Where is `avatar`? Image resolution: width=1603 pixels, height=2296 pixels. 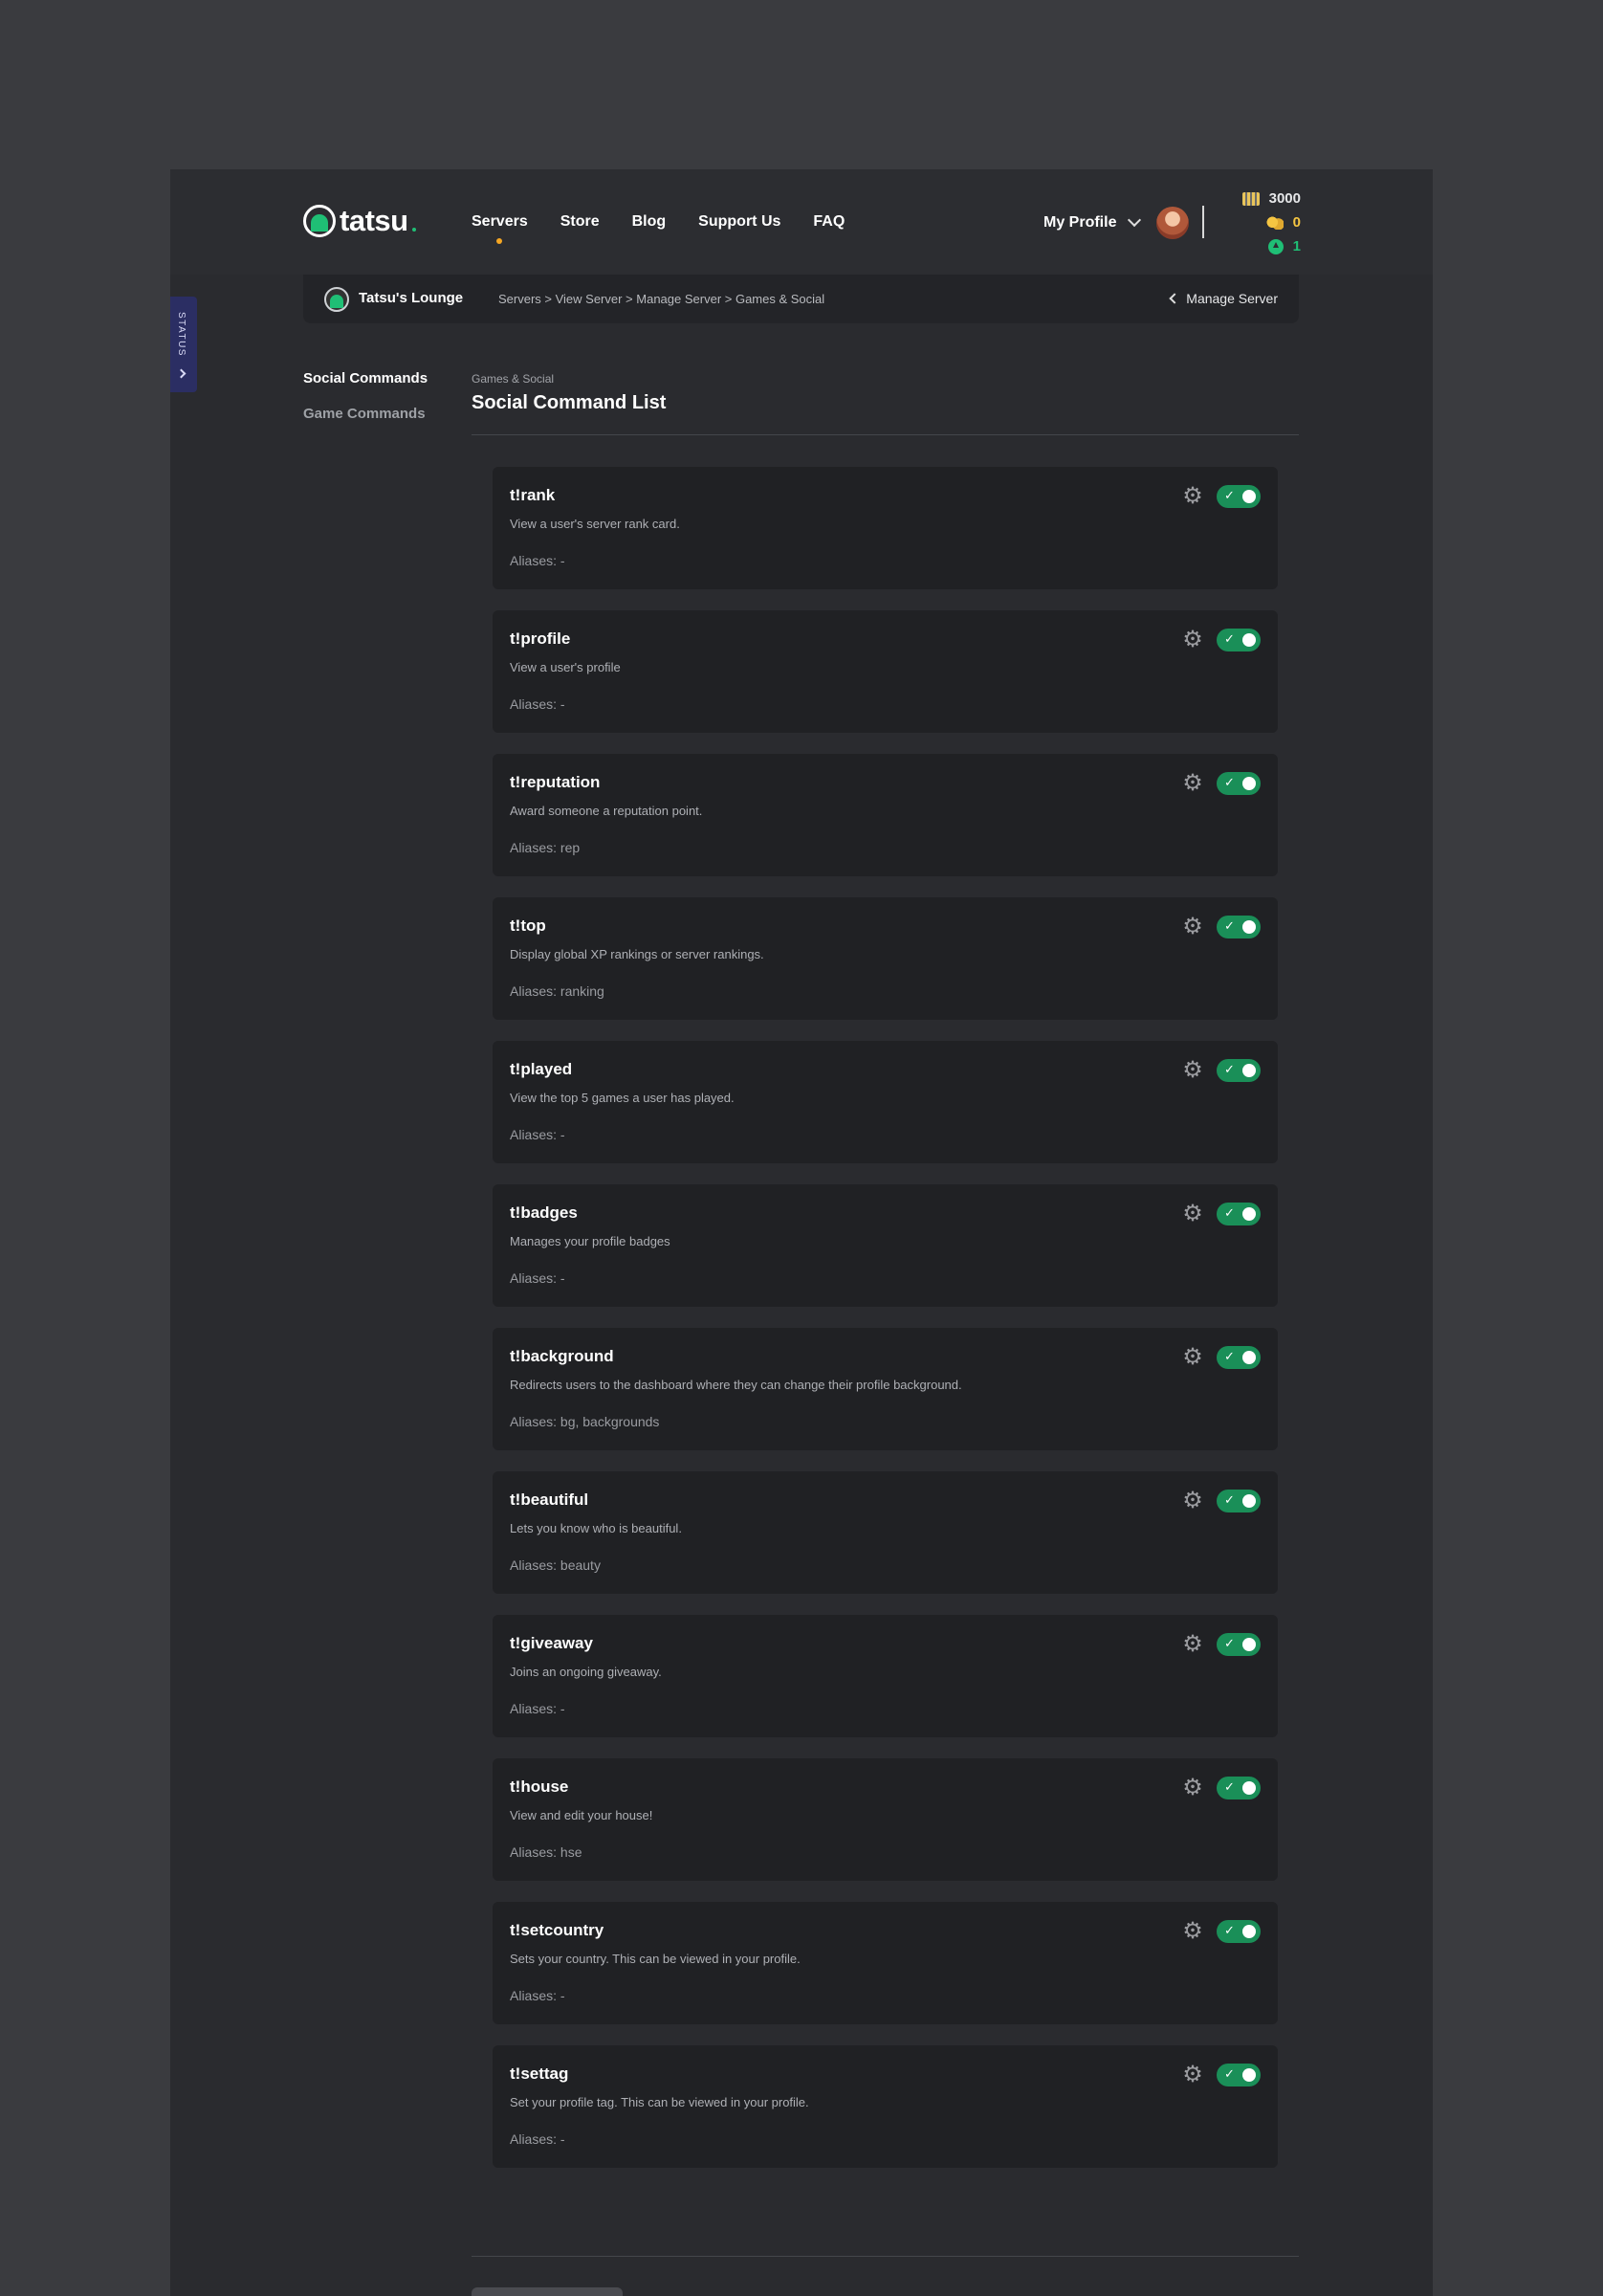 avatar is located at coordinates (1173, 223).